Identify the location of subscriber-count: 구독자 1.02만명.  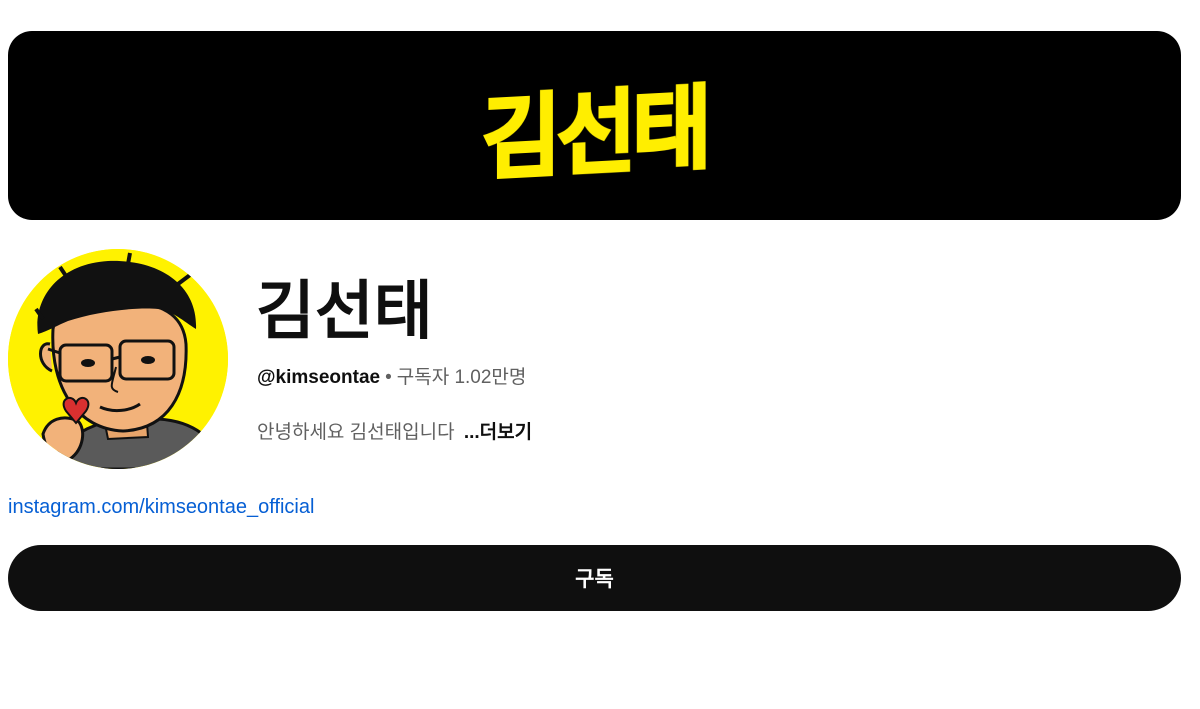
(461, 377).